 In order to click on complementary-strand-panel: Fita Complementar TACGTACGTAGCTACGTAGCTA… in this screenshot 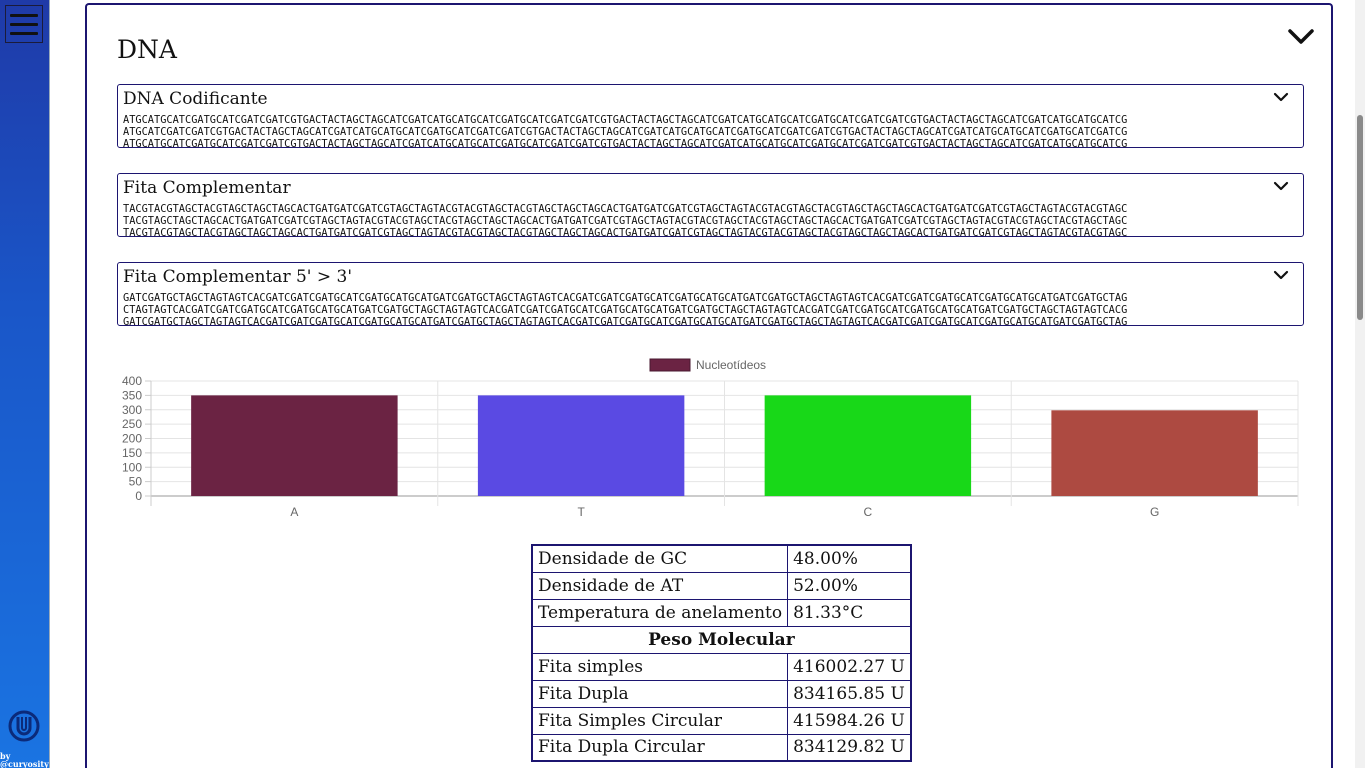, I will do `click(710, 205)`.